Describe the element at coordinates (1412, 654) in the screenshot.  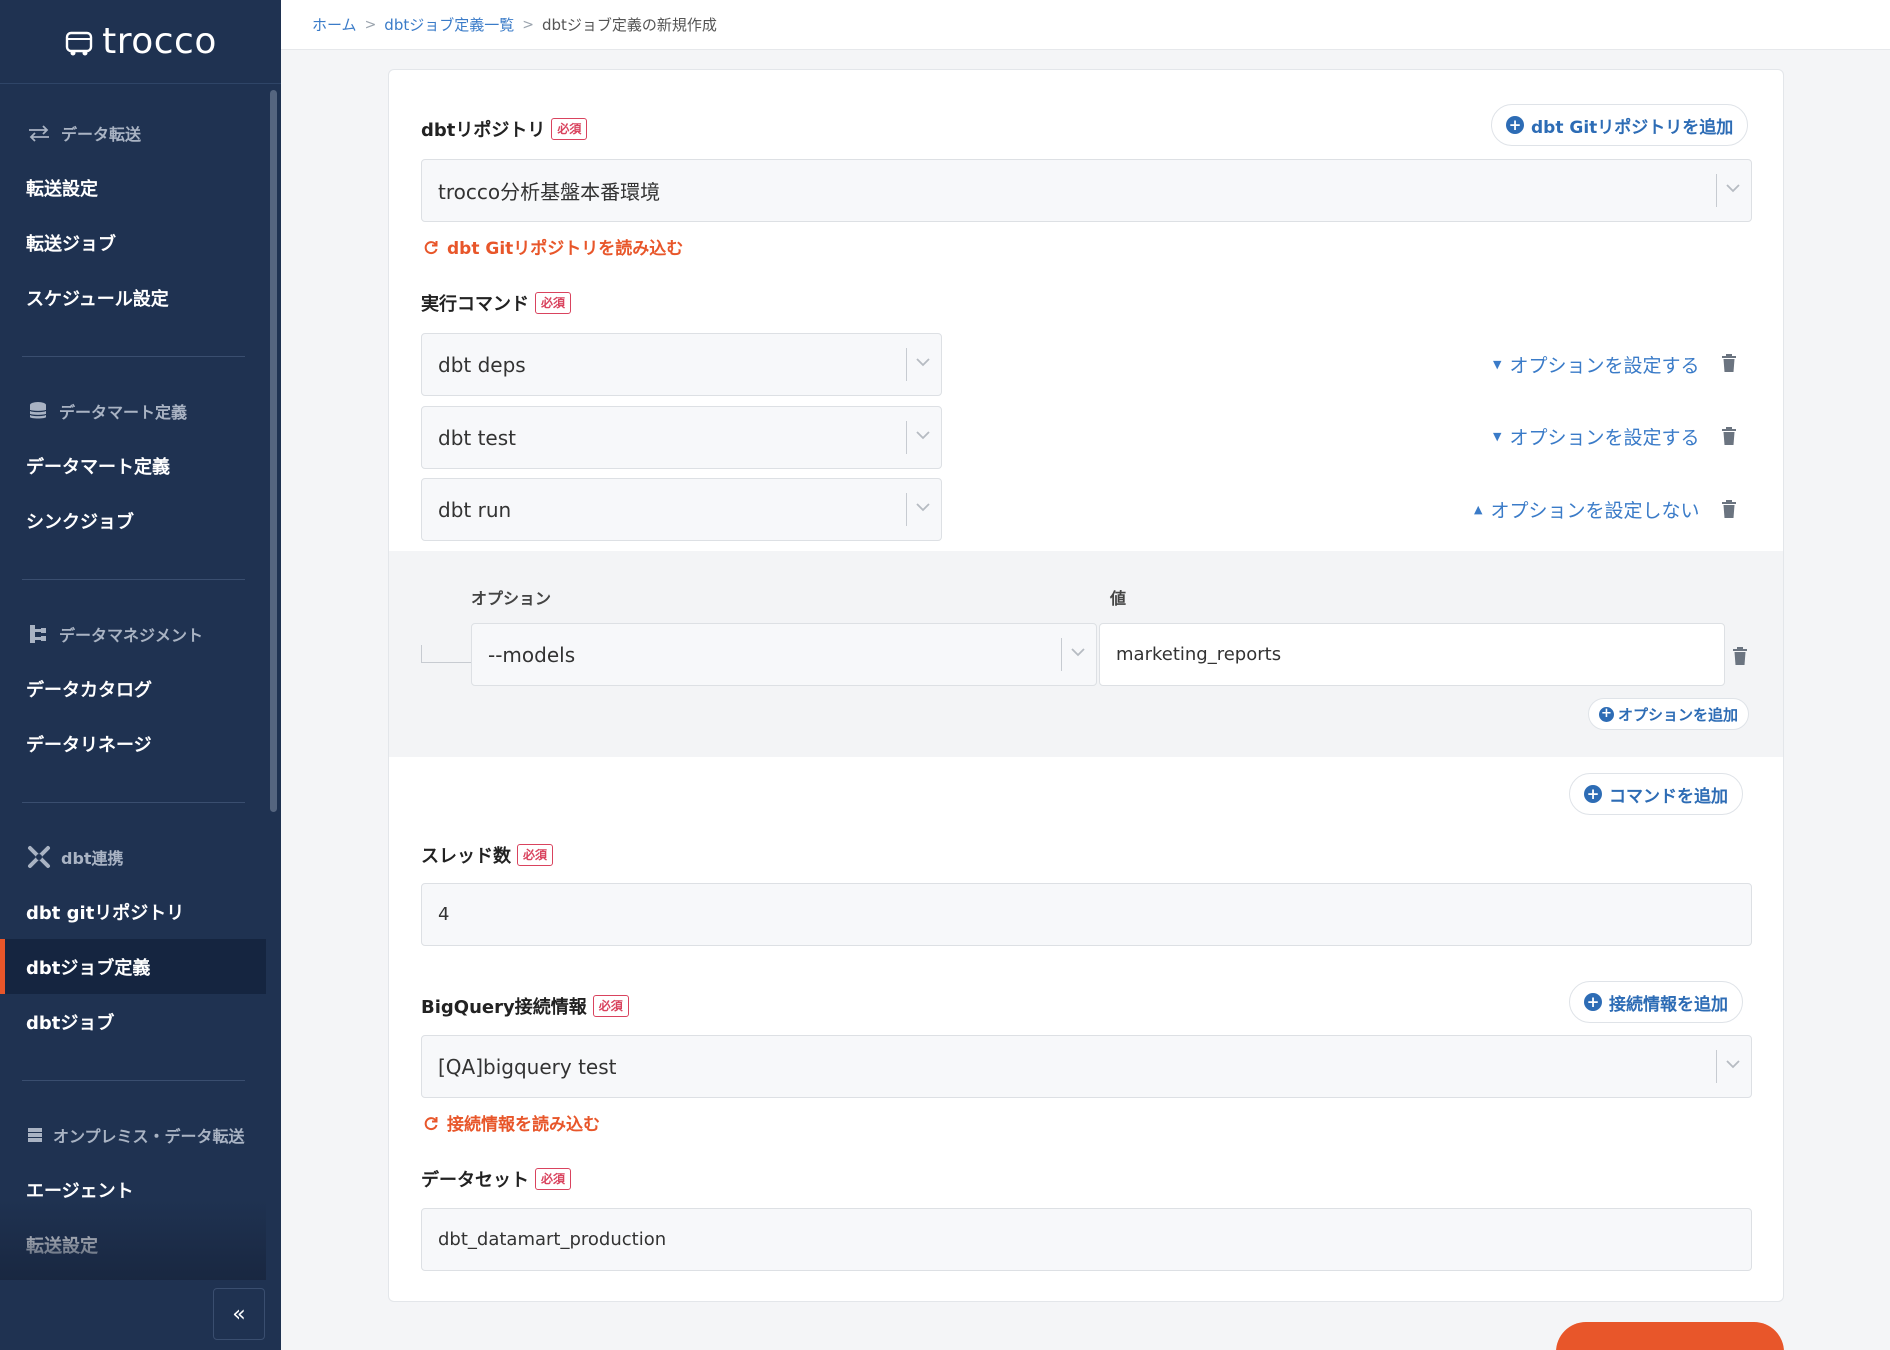
I see `option-value-input: marketing_reports` at that location.